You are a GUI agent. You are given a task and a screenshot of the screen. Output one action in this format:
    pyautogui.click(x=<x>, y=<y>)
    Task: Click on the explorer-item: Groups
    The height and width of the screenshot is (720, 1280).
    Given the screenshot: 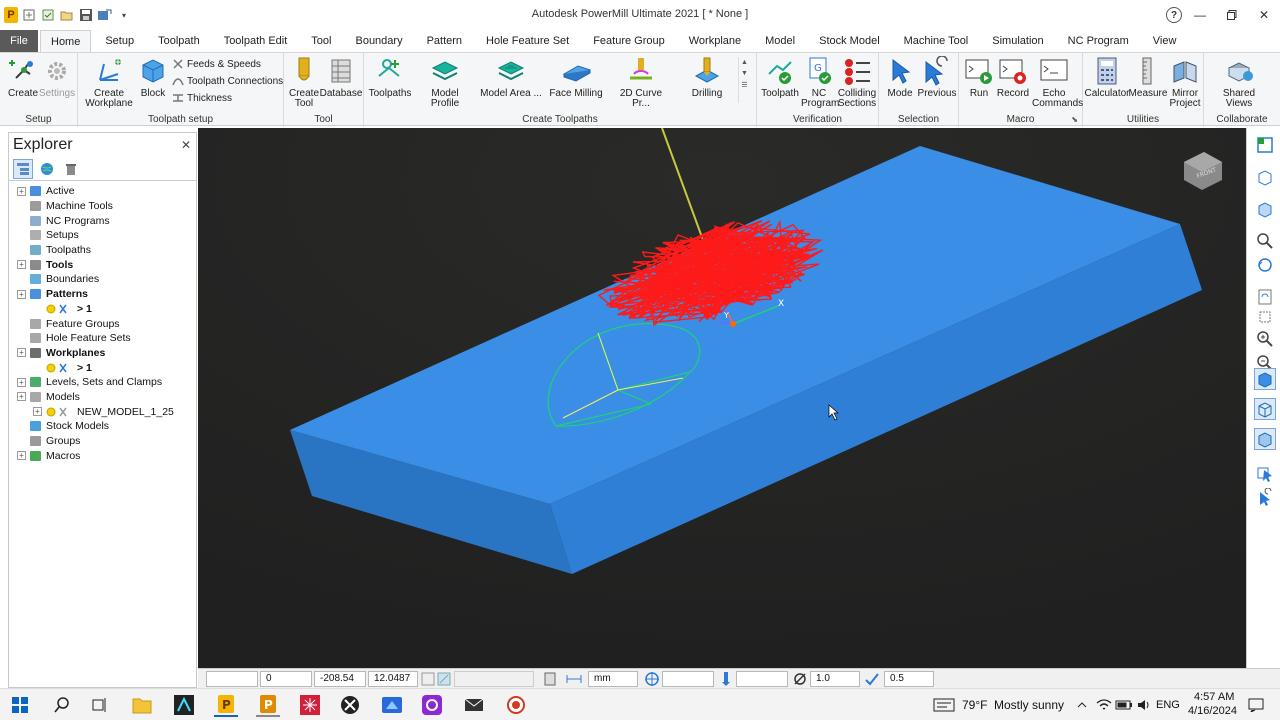 What is the action you would take?
    pyautogui.click(x=102, y=441)
    